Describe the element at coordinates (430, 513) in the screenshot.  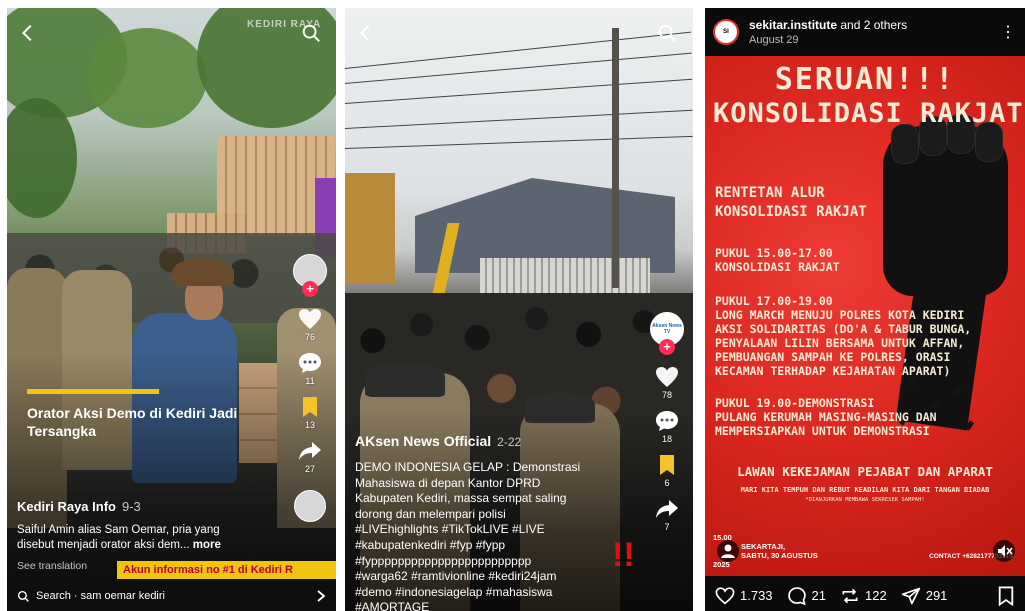
I see `description-line: dorong dan melempari polisi` at that location.